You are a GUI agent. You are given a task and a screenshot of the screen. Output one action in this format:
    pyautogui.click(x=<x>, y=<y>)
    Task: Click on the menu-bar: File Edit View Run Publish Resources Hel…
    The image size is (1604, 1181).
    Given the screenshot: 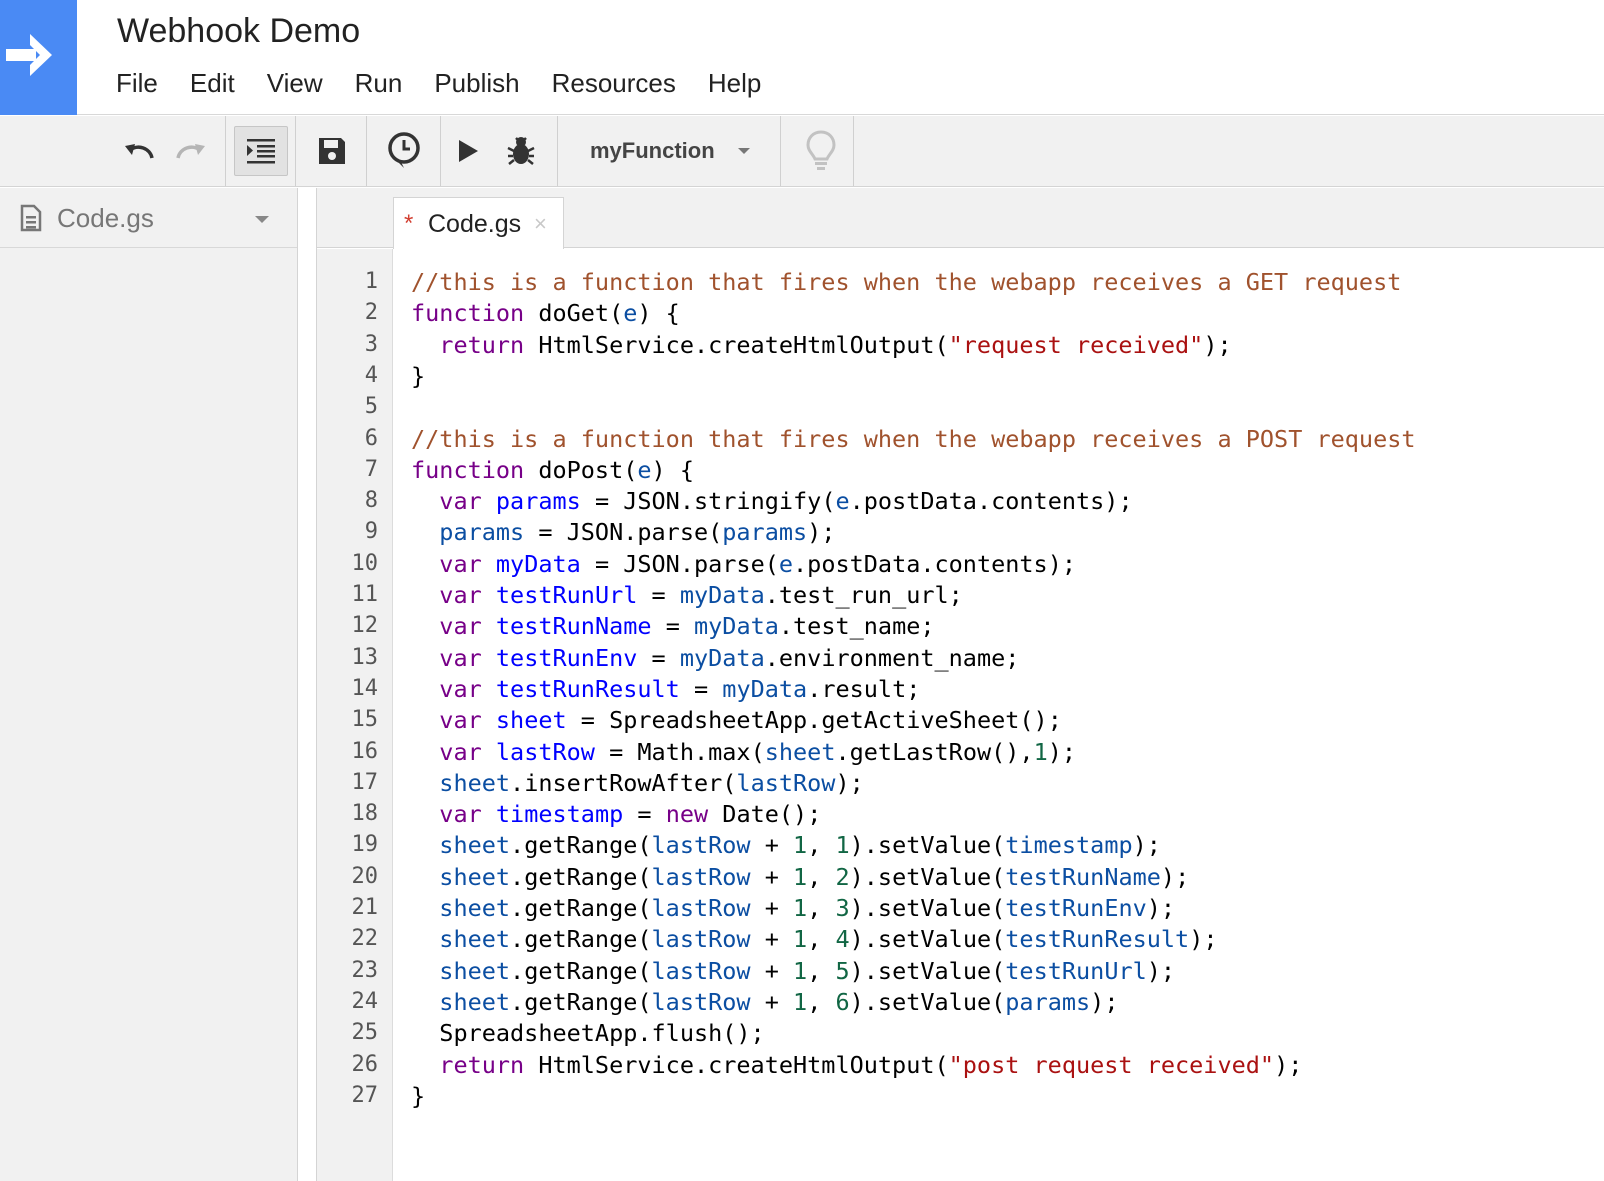 What is the action you would take?
    pyautogui.click(x=438, y=83)
    